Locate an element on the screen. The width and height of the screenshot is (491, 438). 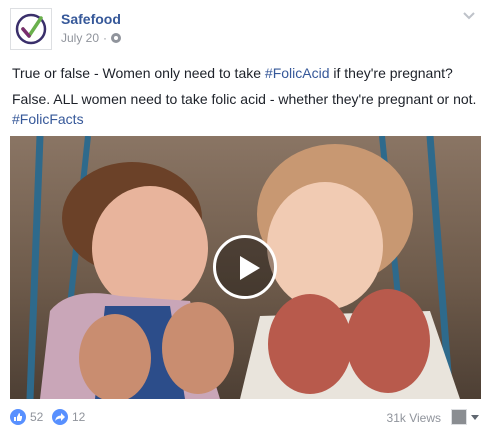
viewer-avatar is located at coordinates (459, 417).